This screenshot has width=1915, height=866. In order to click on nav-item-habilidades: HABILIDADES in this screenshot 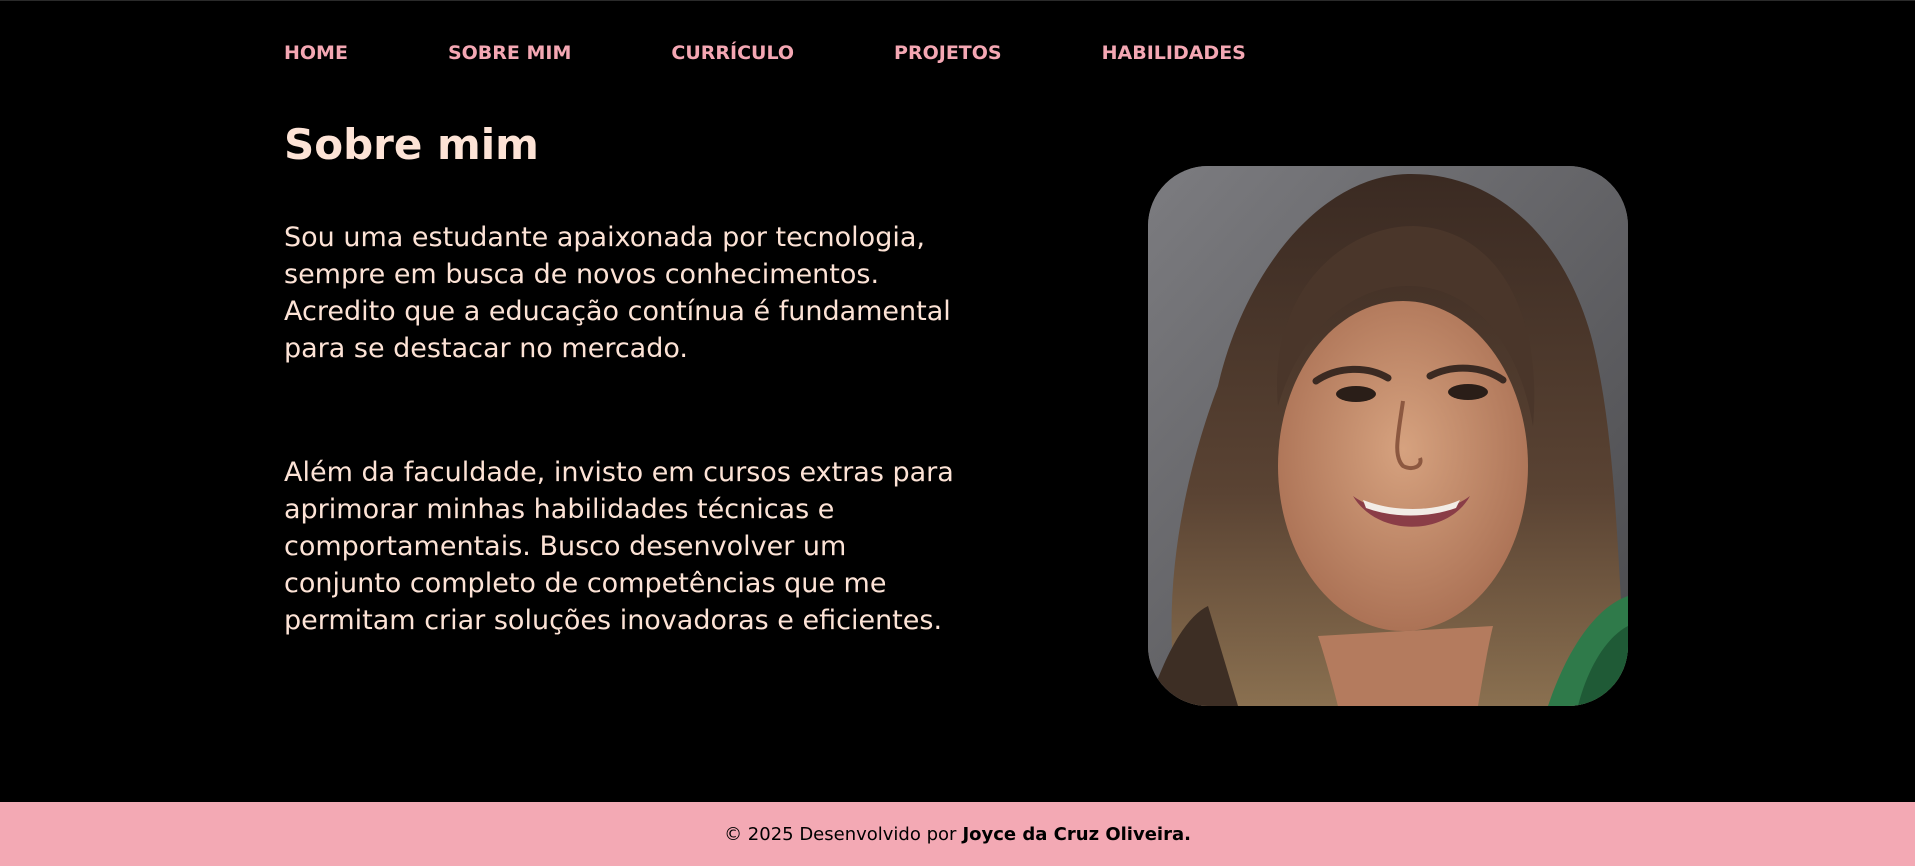, I will do `click(1174, 53)`.